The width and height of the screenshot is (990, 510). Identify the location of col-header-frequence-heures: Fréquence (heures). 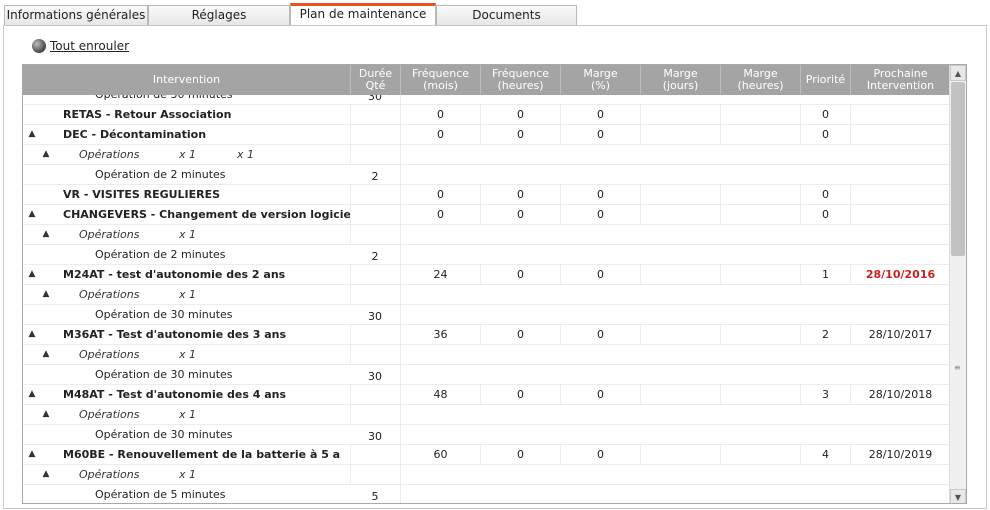
(520, 80).